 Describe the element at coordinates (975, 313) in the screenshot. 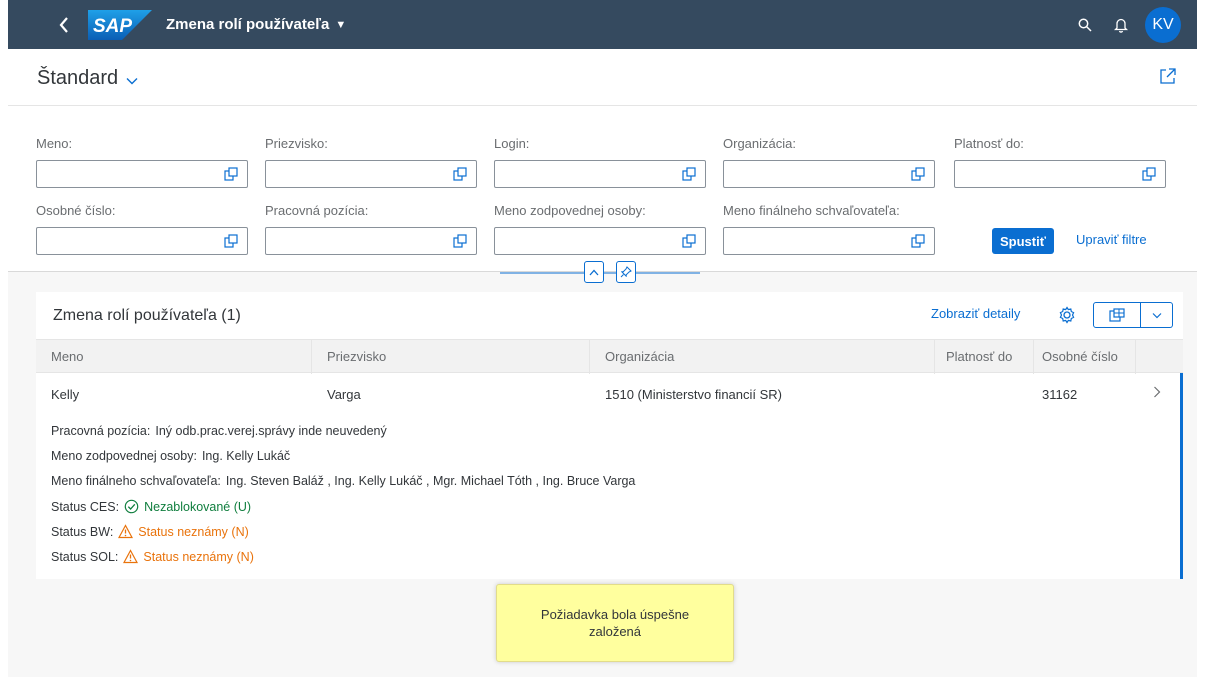

I see `show-details-link: Zobraziť detaily` at that location.